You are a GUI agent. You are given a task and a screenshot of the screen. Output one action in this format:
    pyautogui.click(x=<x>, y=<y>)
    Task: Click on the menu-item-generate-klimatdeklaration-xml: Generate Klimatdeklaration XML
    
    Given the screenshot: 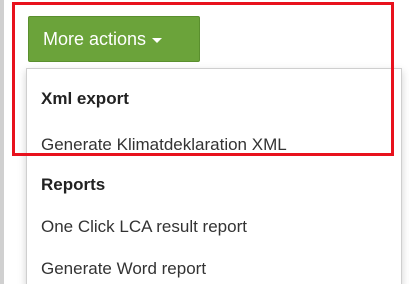 What is the action you would take?
    pyautogui.click(x=164, y=145)
    